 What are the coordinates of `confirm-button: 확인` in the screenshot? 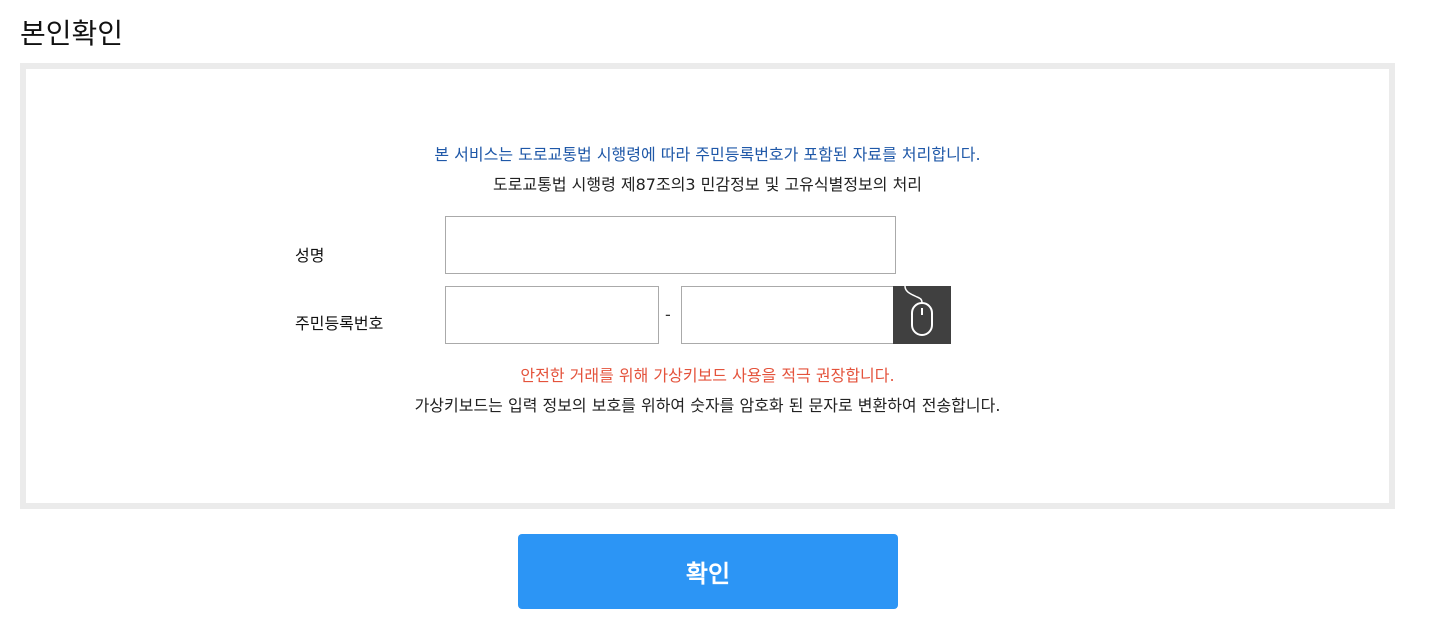 It's located at (708, 571).